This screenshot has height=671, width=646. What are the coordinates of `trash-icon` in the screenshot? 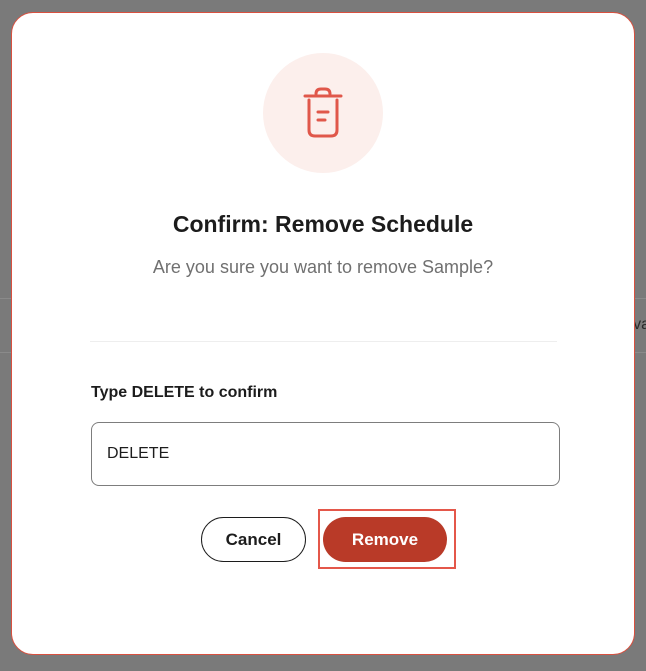 It's located at (323, 112).